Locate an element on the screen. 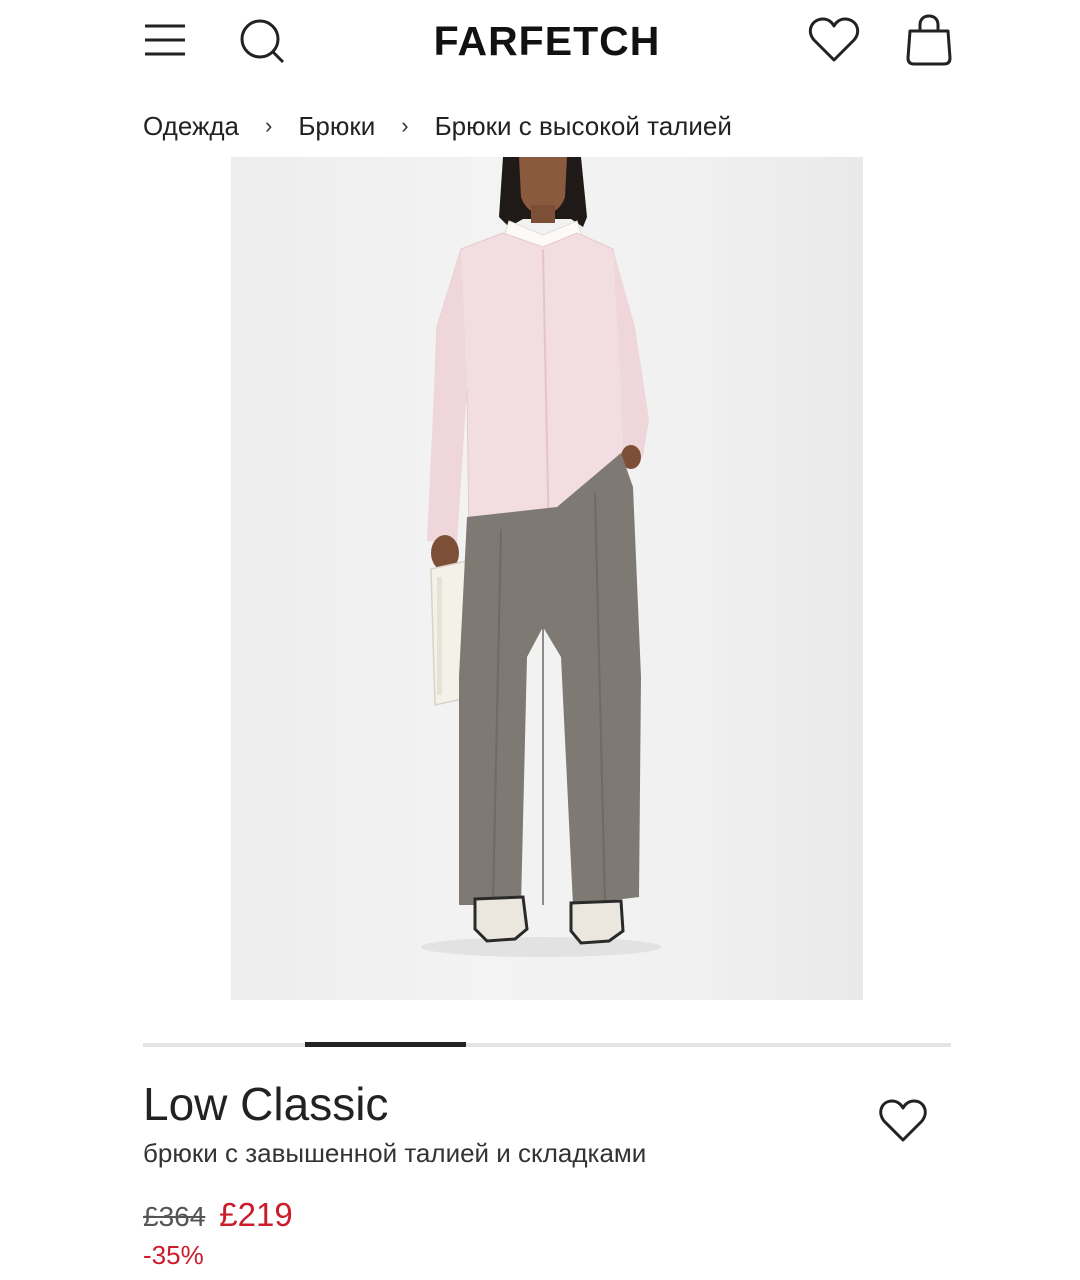 The image size is (1080, 1280). product-description: брюки с завышенной талией и складками is located at coordinates (395, 1153).